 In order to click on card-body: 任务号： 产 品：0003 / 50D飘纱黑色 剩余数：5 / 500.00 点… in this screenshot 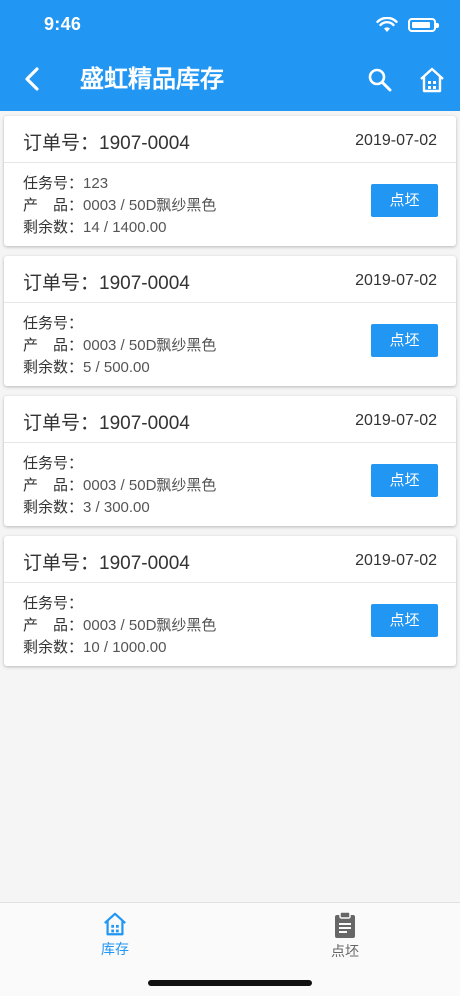, I will do `click(230, 344)`.